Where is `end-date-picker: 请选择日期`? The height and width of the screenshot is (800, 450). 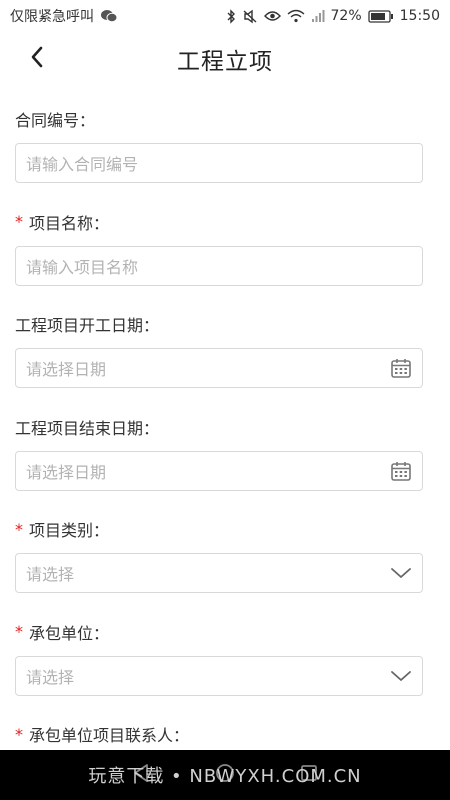
end-date-picker: 请选择日期 is located at coordinates (219, 470).